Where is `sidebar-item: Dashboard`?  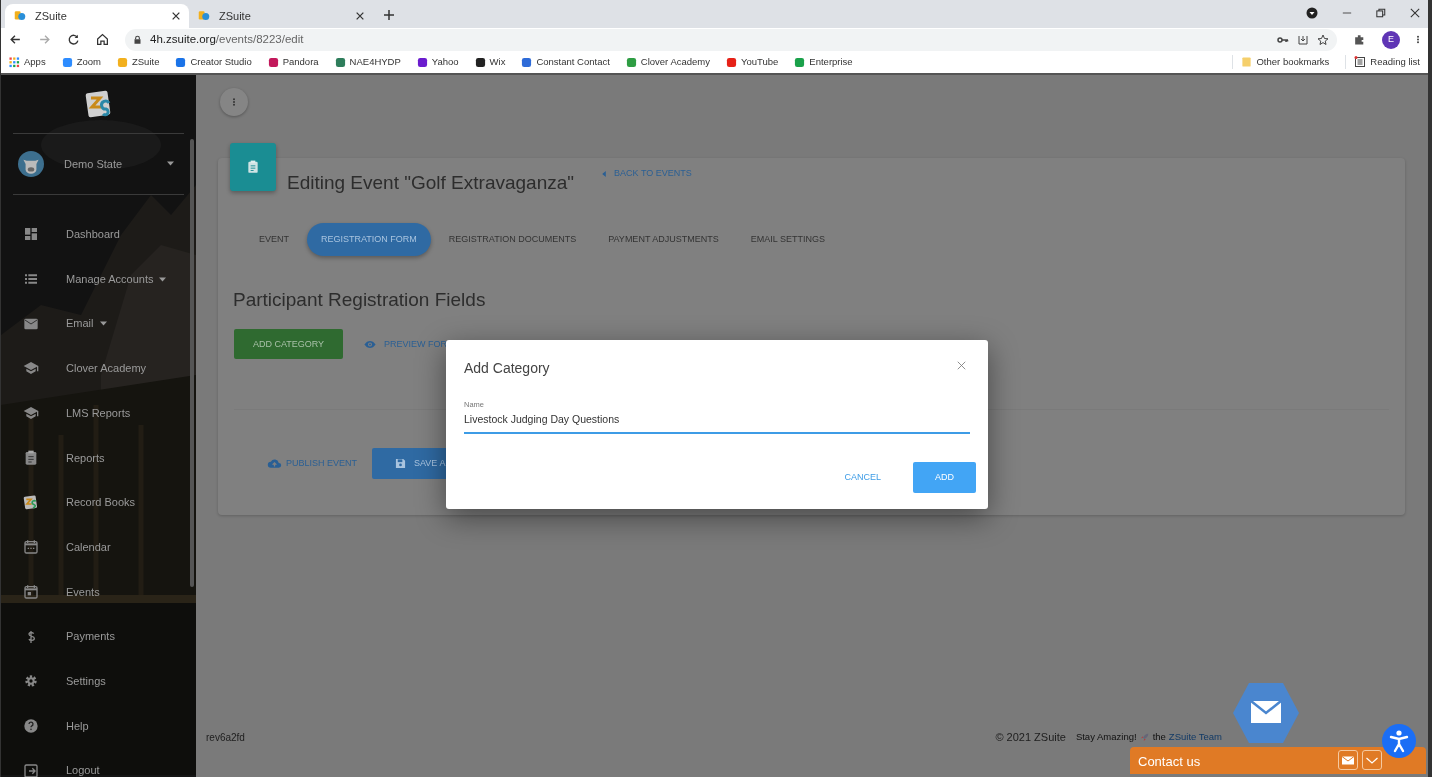 sidebar-item: Dashboard is located at coordinates (98, 234).